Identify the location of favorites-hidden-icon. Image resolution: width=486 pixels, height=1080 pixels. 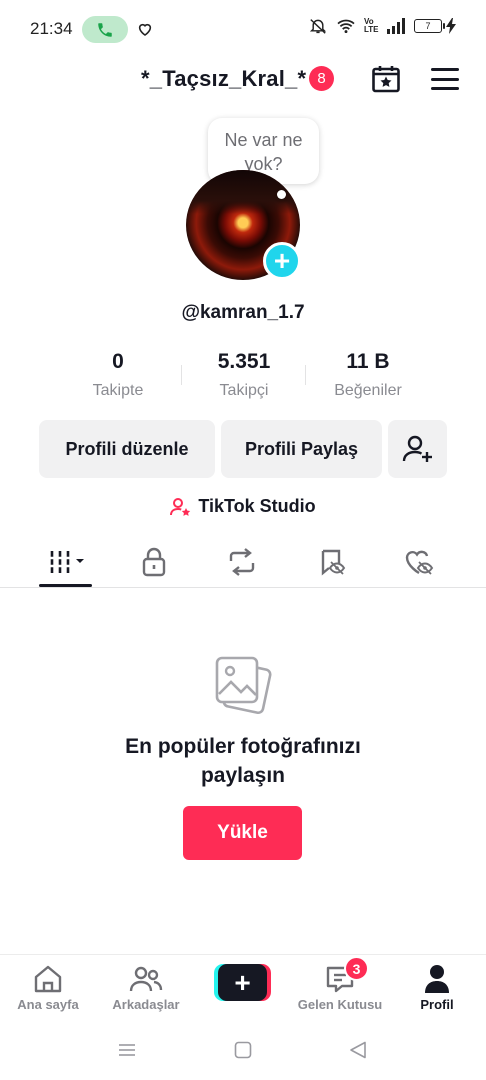
(333, 562).